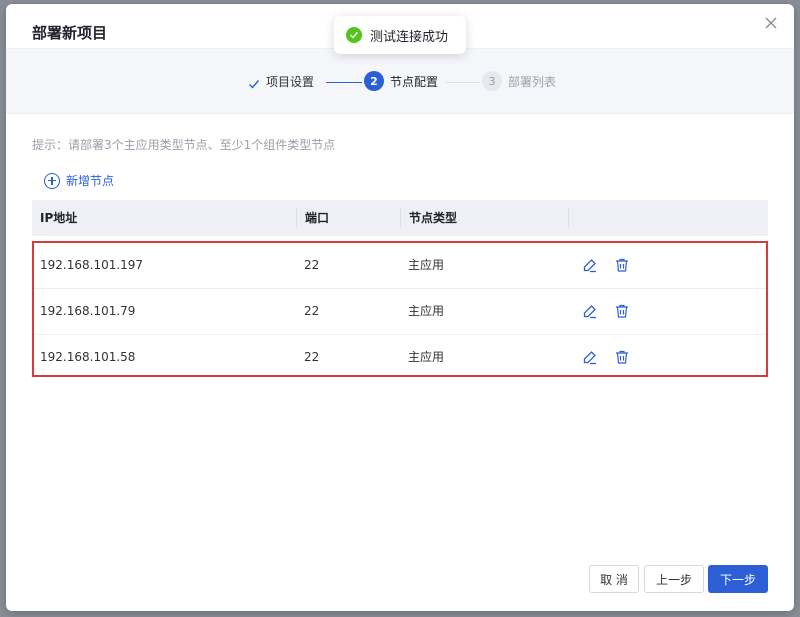 This screenshot has height=617, width=800. Describe the element at coordinates (88, 357) in the screenshot. I see `ip-cell: 192.168.101.58` at that location.